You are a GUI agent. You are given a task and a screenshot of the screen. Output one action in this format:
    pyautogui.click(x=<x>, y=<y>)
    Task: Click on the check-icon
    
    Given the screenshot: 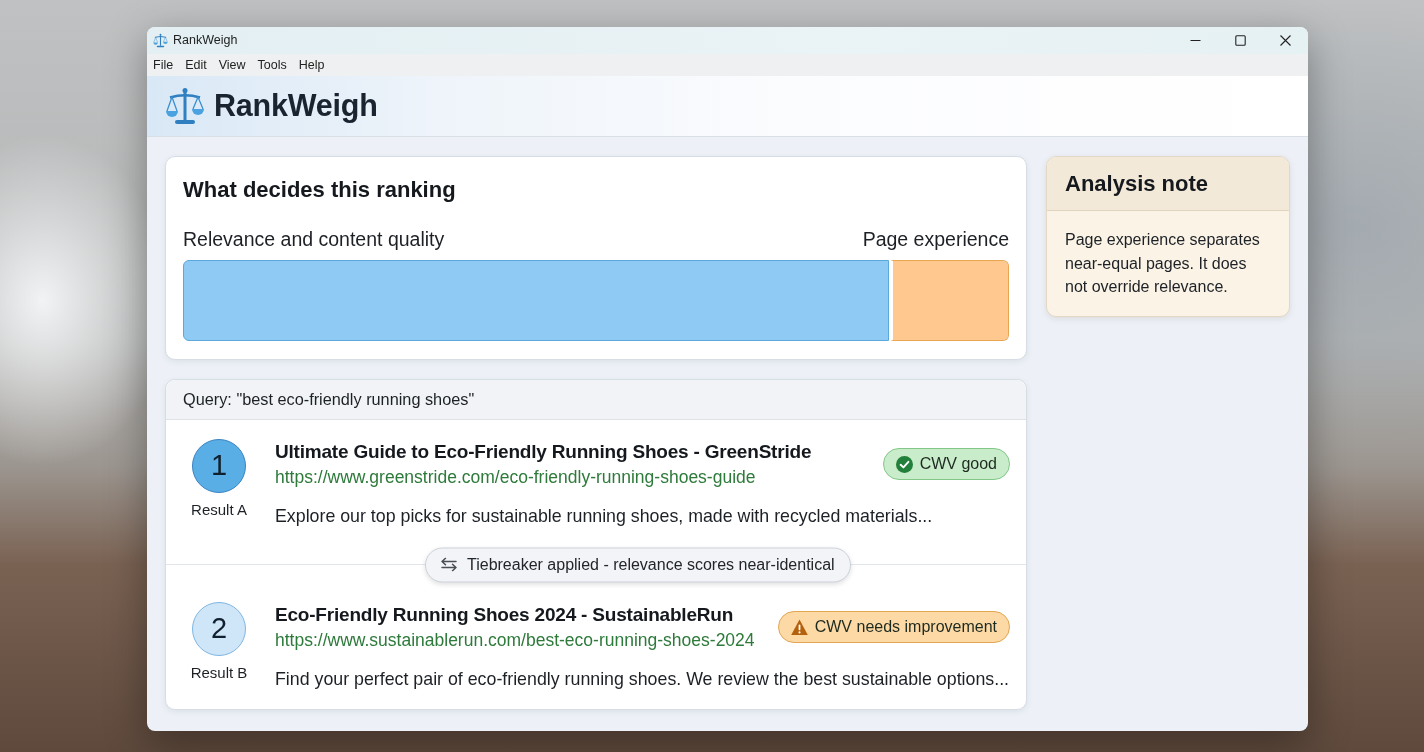 What is the action you would take?
    pyautogui.click(x=904, y=464)
    